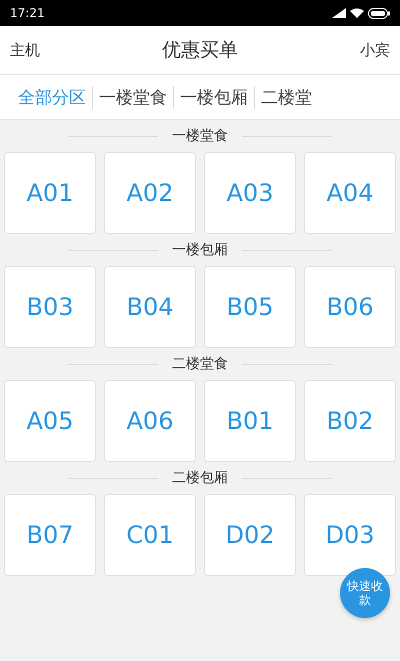  What do you see at coordinates (250, 535) in the screenshot?
I see `table-tile: D02` at bounding box center [250, 535].